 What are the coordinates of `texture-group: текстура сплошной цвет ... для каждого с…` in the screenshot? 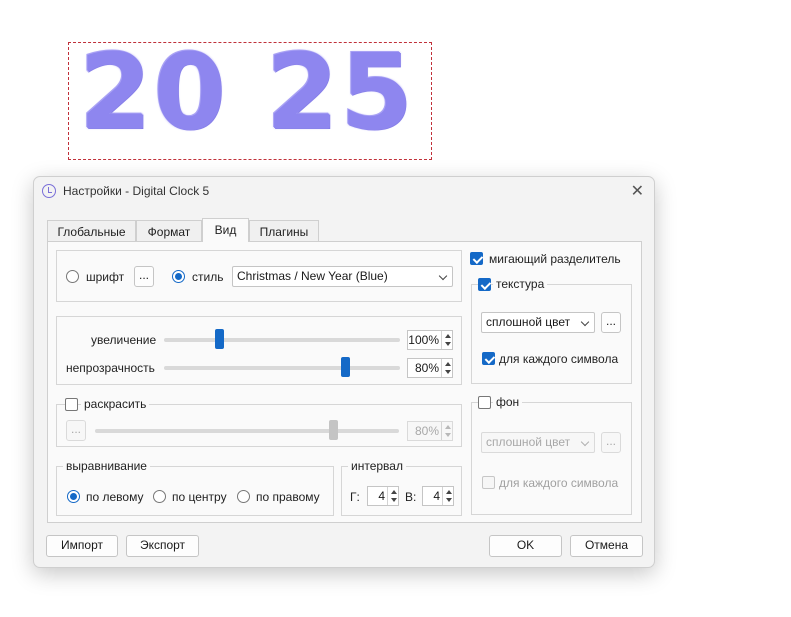 It's located at (551, 330).